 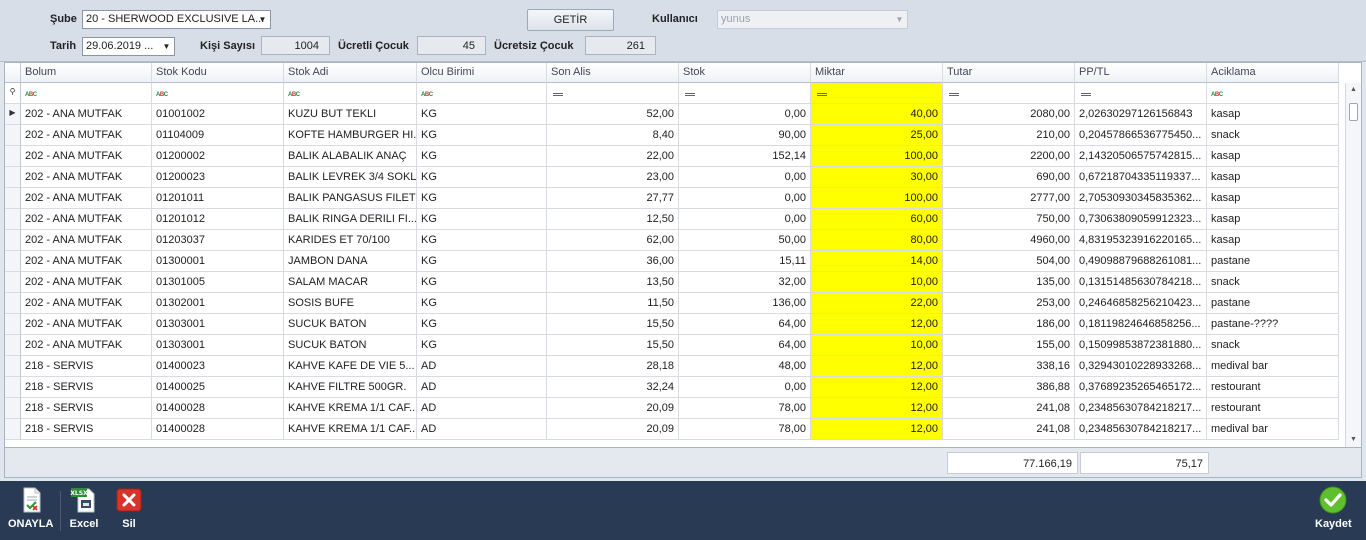 What do you see at coordinates (1009, 324) in the screenshot?
I see `cell-tutar: 186,00` at bounding box center [1009, 324].